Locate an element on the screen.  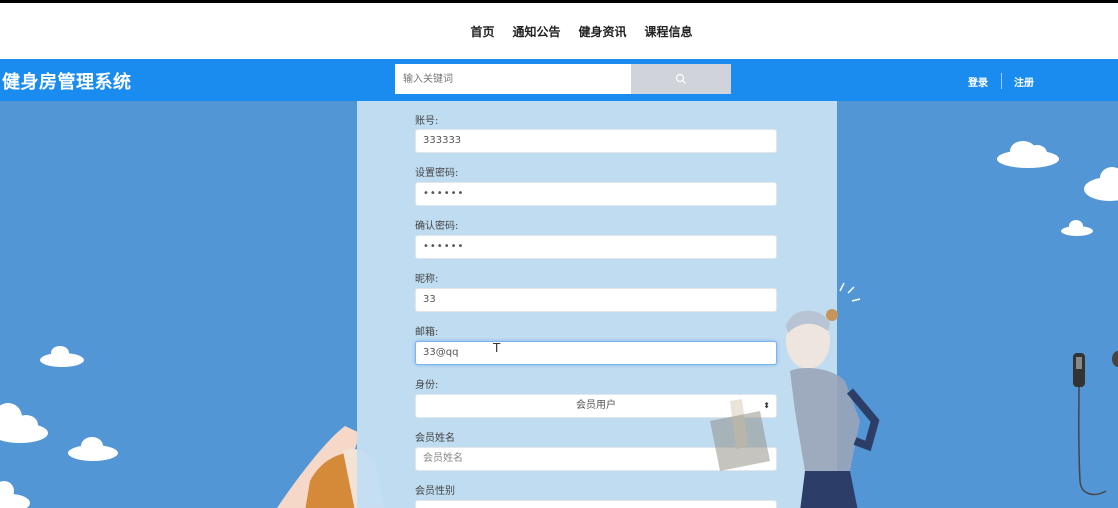
search-button is located at coordinates (681, 79).